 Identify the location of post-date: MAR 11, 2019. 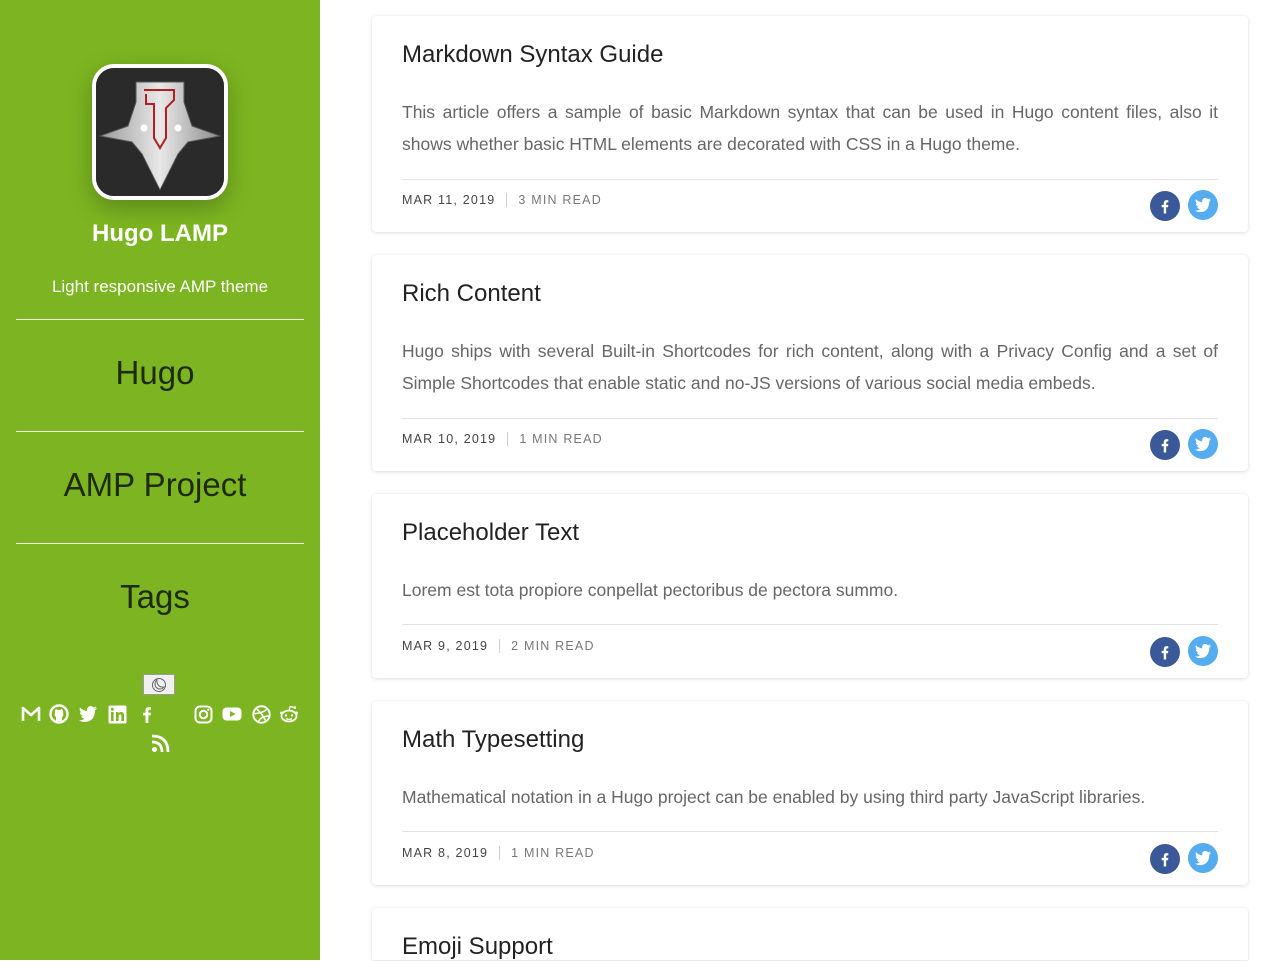
(449, 200).